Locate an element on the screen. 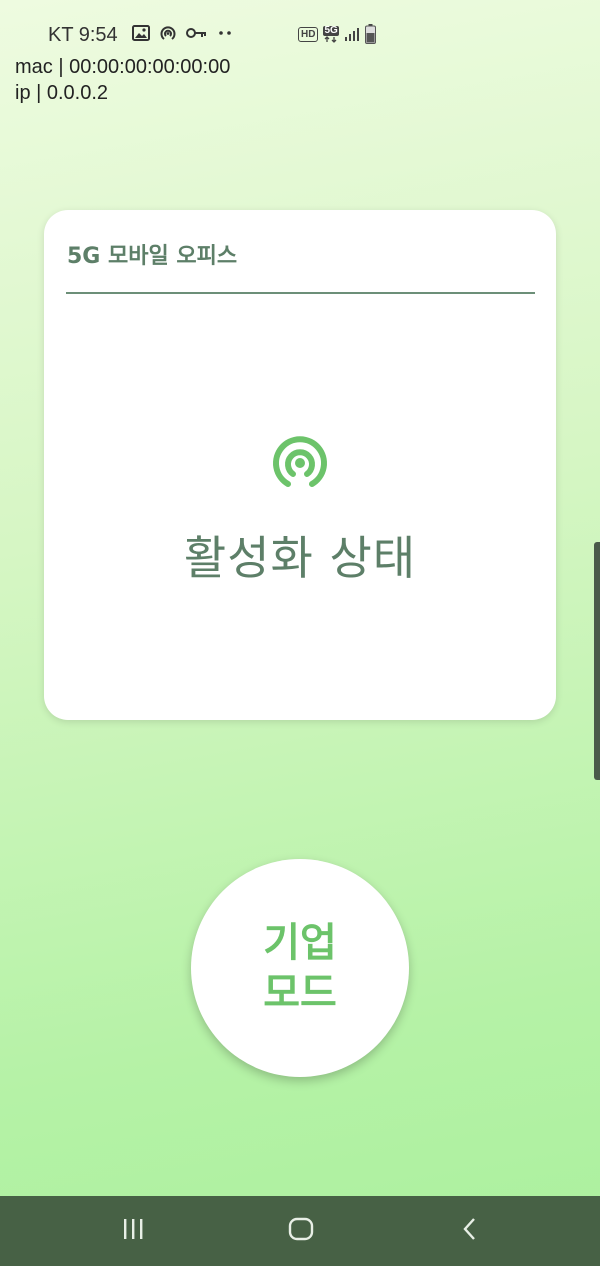  more-dots-icon is located at coordinates (225, 33).